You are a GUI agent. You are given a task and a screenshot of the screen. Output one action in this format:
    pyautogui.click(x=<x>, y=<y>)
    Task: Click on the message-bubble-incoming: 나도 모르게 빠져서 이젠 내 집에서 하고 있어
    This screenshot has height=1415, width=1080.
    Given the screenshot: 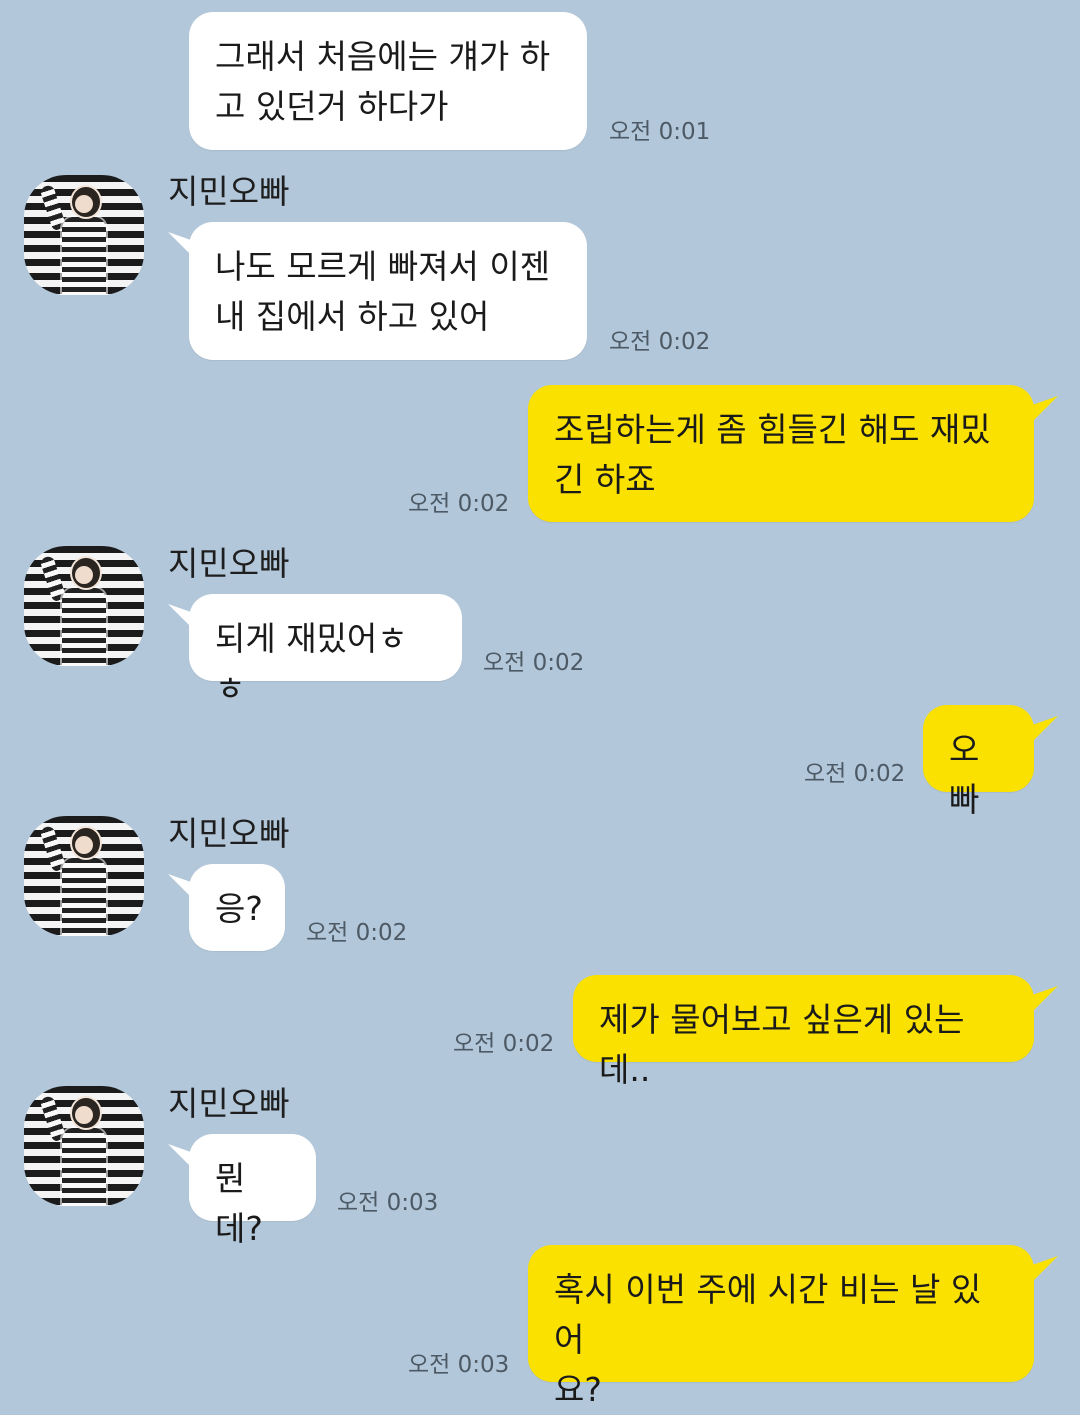 What is the action you would take?
    pyautogui.click(x=388, y=291)
    